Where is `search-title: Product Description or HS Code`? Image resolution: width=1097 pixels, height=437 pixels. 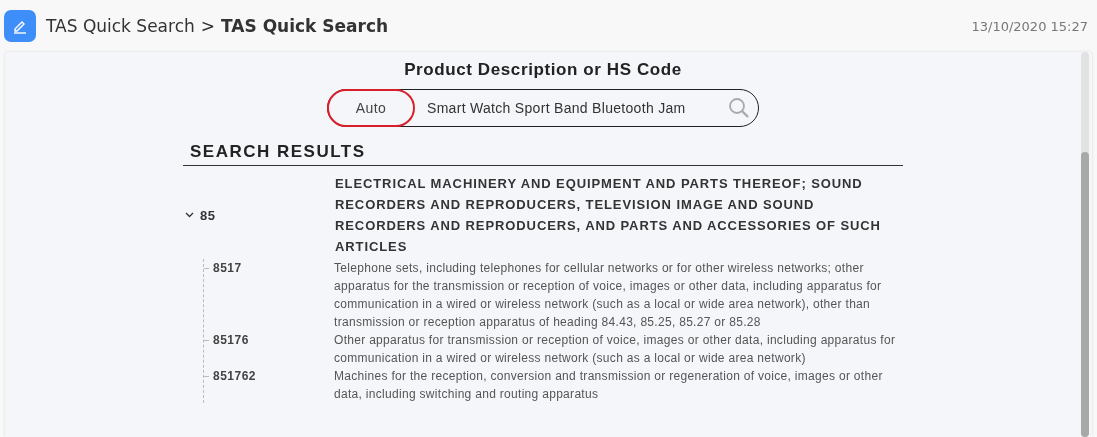
search-title: Product Description or HS Code is located at coordinates (543, 70).